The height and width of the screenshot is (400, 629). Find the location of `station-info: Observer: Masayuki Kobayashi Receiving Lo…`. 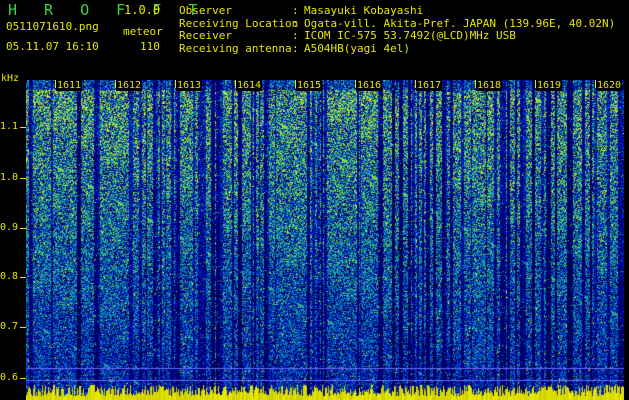

station-info: Observer: Masayuki Kobayashi Receiving Lo… is located at coordinates (397, 30).